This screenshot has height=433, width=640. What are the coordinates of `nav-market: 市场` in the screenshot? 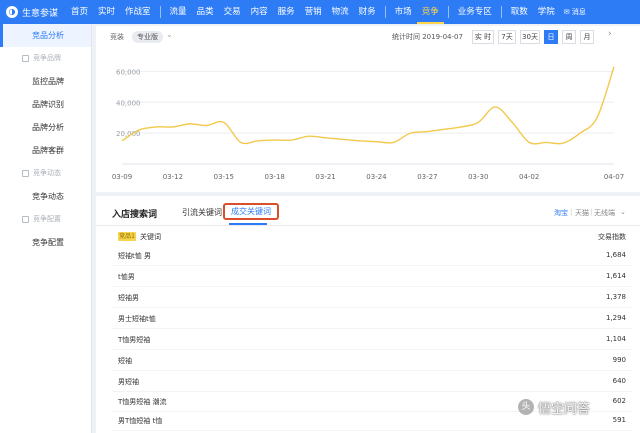 It's located at (403, 12).